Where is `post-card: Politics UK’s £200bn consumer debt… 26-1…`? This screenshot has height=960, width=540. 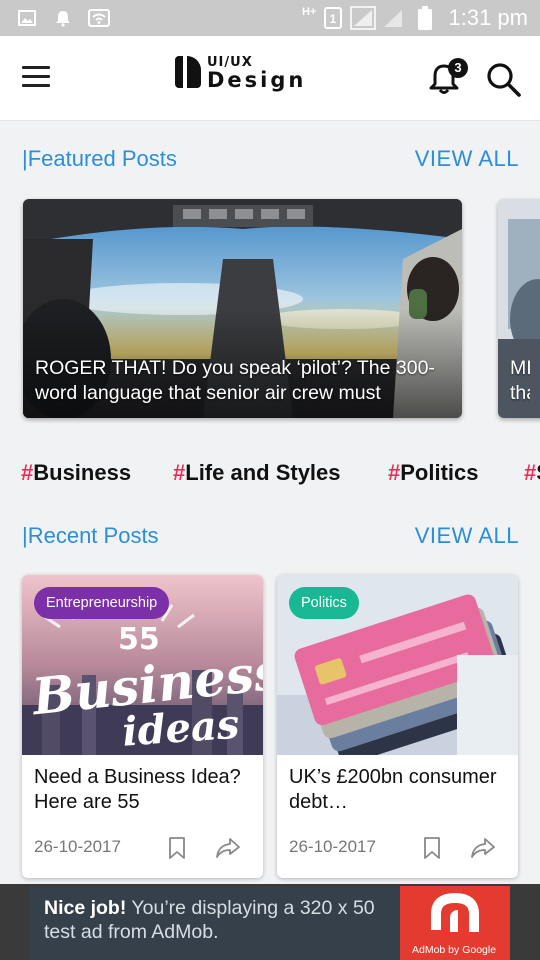
post-card: Politics UK’s £200bn consumer debt… 26-1… is located at coordinates (397, 726).